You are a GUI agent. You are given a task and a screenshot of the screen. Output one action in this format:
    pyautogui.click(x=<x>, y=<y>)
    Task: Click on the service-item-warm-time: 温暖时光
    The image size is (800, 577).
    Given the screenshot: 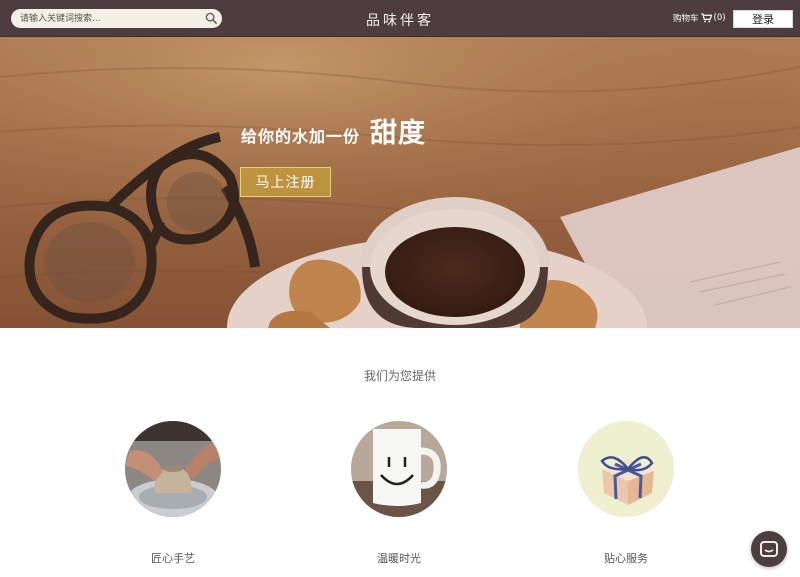 What is the action you would take?
    pyautogui.click(x=399, y=493)
    